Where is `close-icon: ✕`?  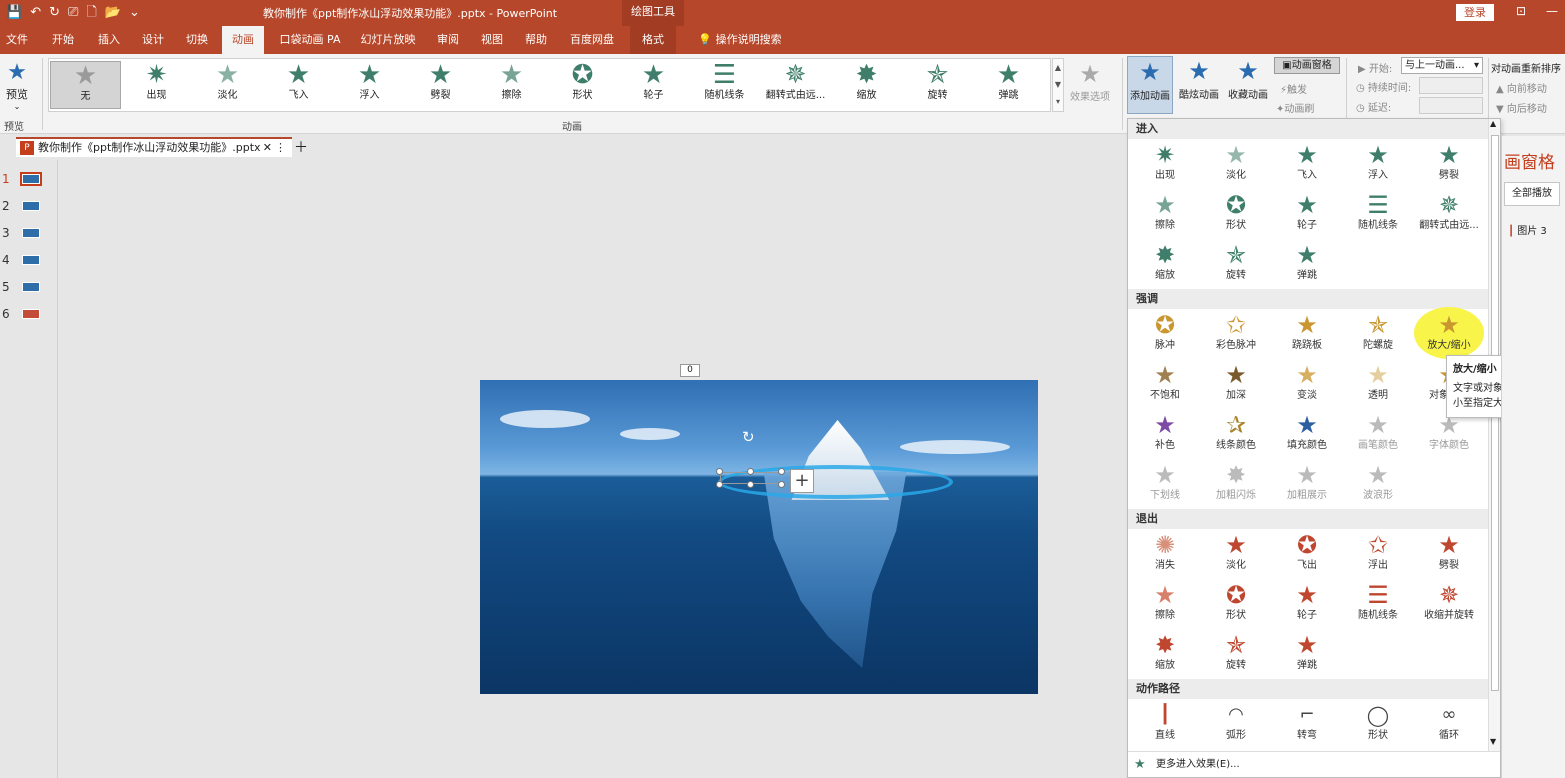
close-icon: ✕ is located at coordinates (267, 147).